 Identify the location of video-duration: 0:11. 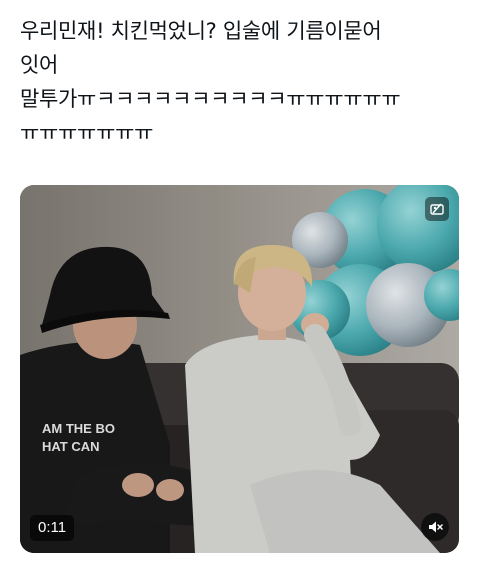
(52, 528).